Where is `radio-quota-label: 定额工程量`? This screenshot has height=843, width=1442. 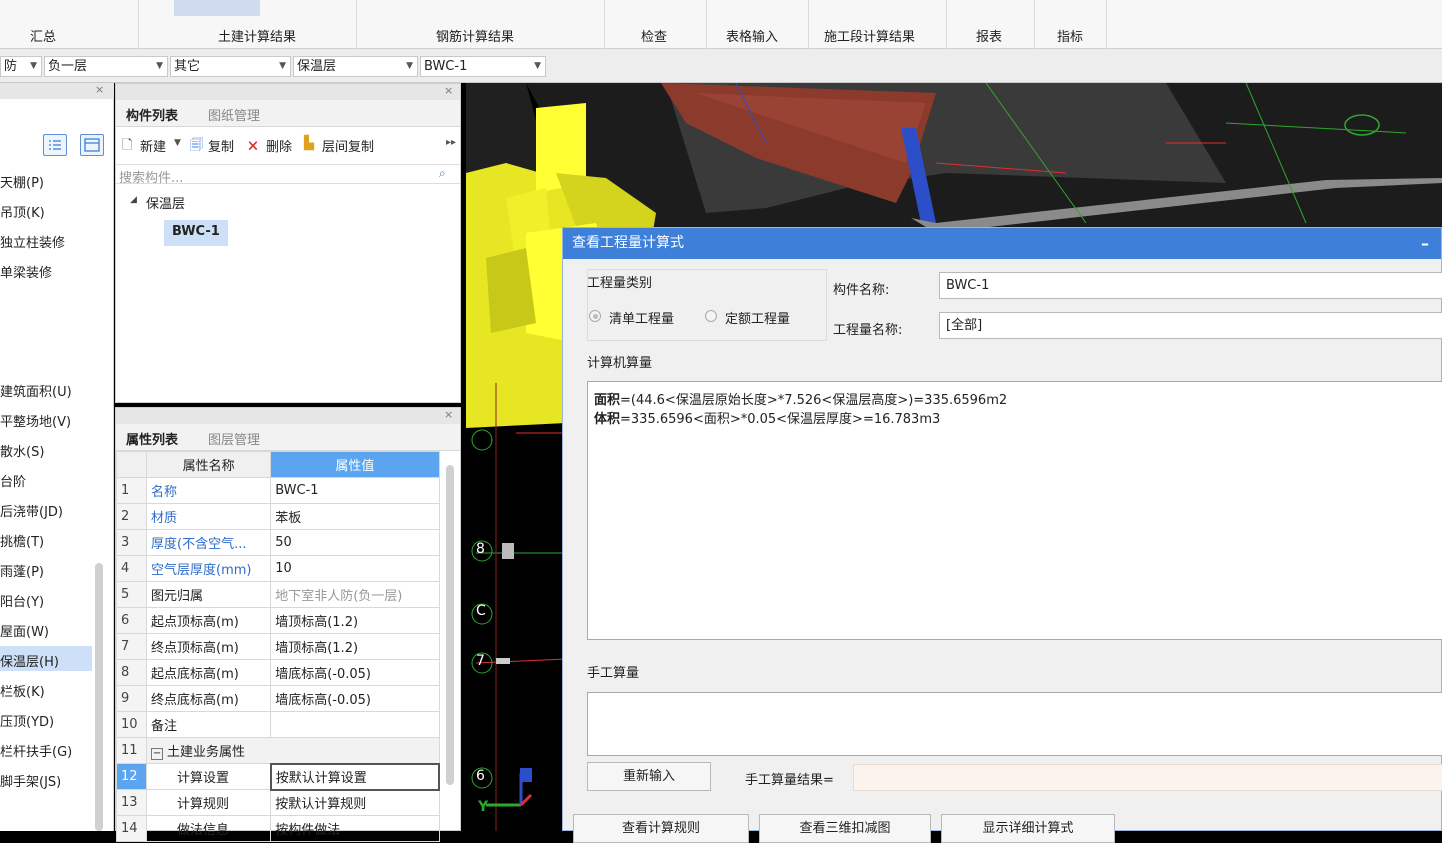
radio-quota-label: 定额工程量 is located at coordinates (757, 317).